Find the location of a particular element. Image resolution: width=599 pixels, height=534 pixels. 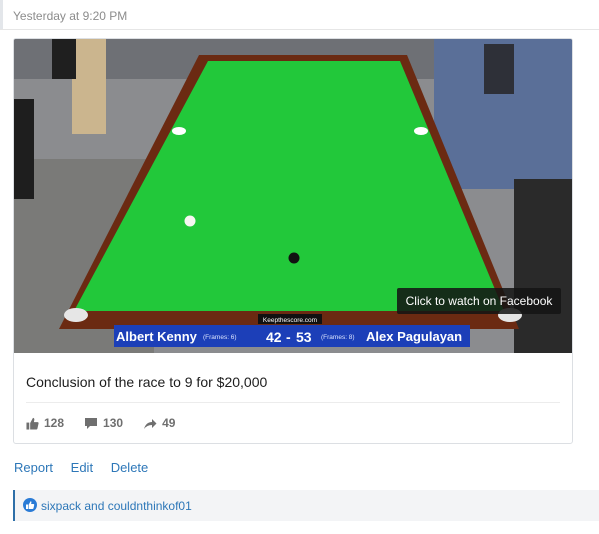

share-count: 49 is located at coordinates (159, 423).